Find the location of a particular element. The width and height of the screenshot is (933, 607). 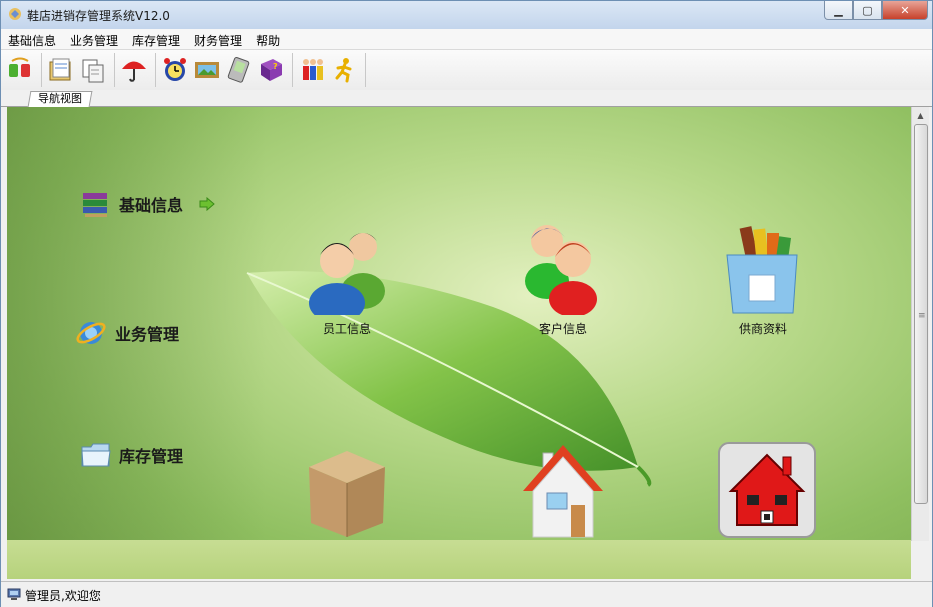

toolbar-button-documents is located at coordinates (93, 70).